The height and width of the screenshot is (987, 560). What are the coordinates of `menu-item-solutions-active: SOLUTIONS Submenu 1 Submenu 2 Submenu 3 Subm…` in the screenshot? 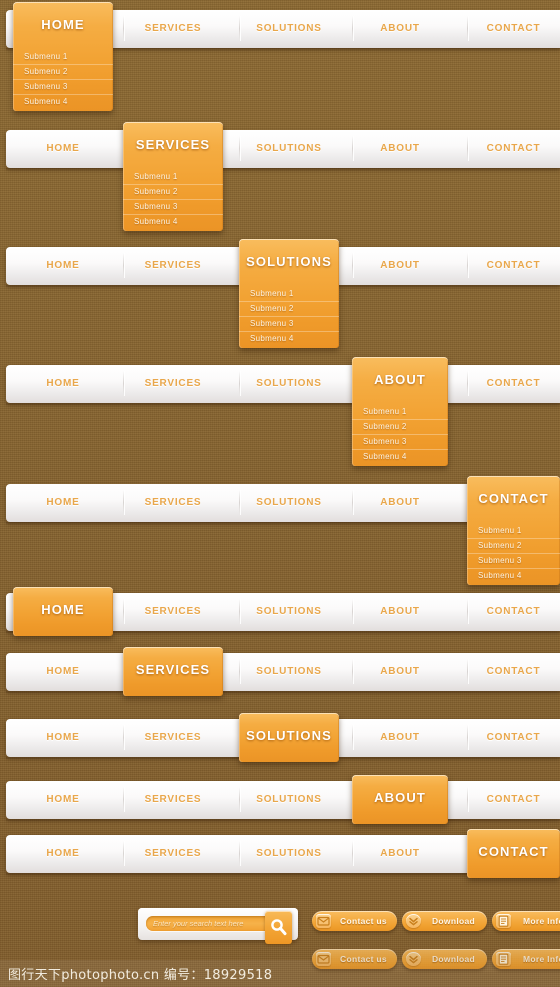 It's located at (289, 293).